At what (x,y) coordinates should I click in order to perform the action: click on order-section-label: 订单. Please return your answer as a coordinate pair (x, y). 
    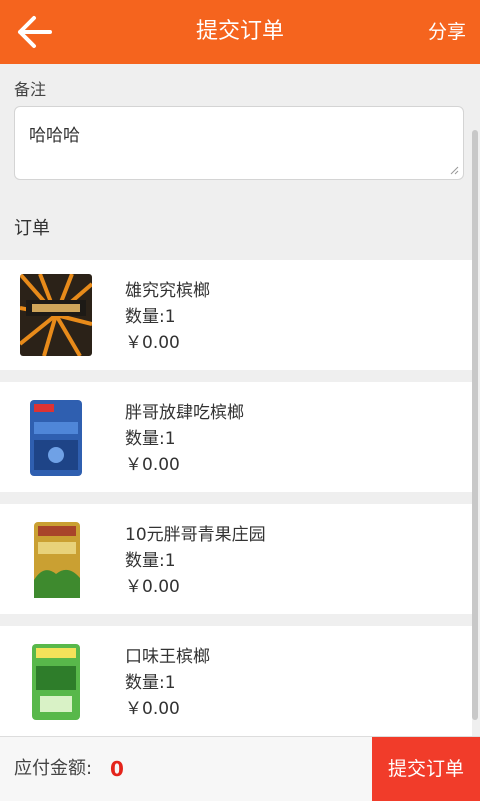
    Looking at the image, I should click on (32, 228).